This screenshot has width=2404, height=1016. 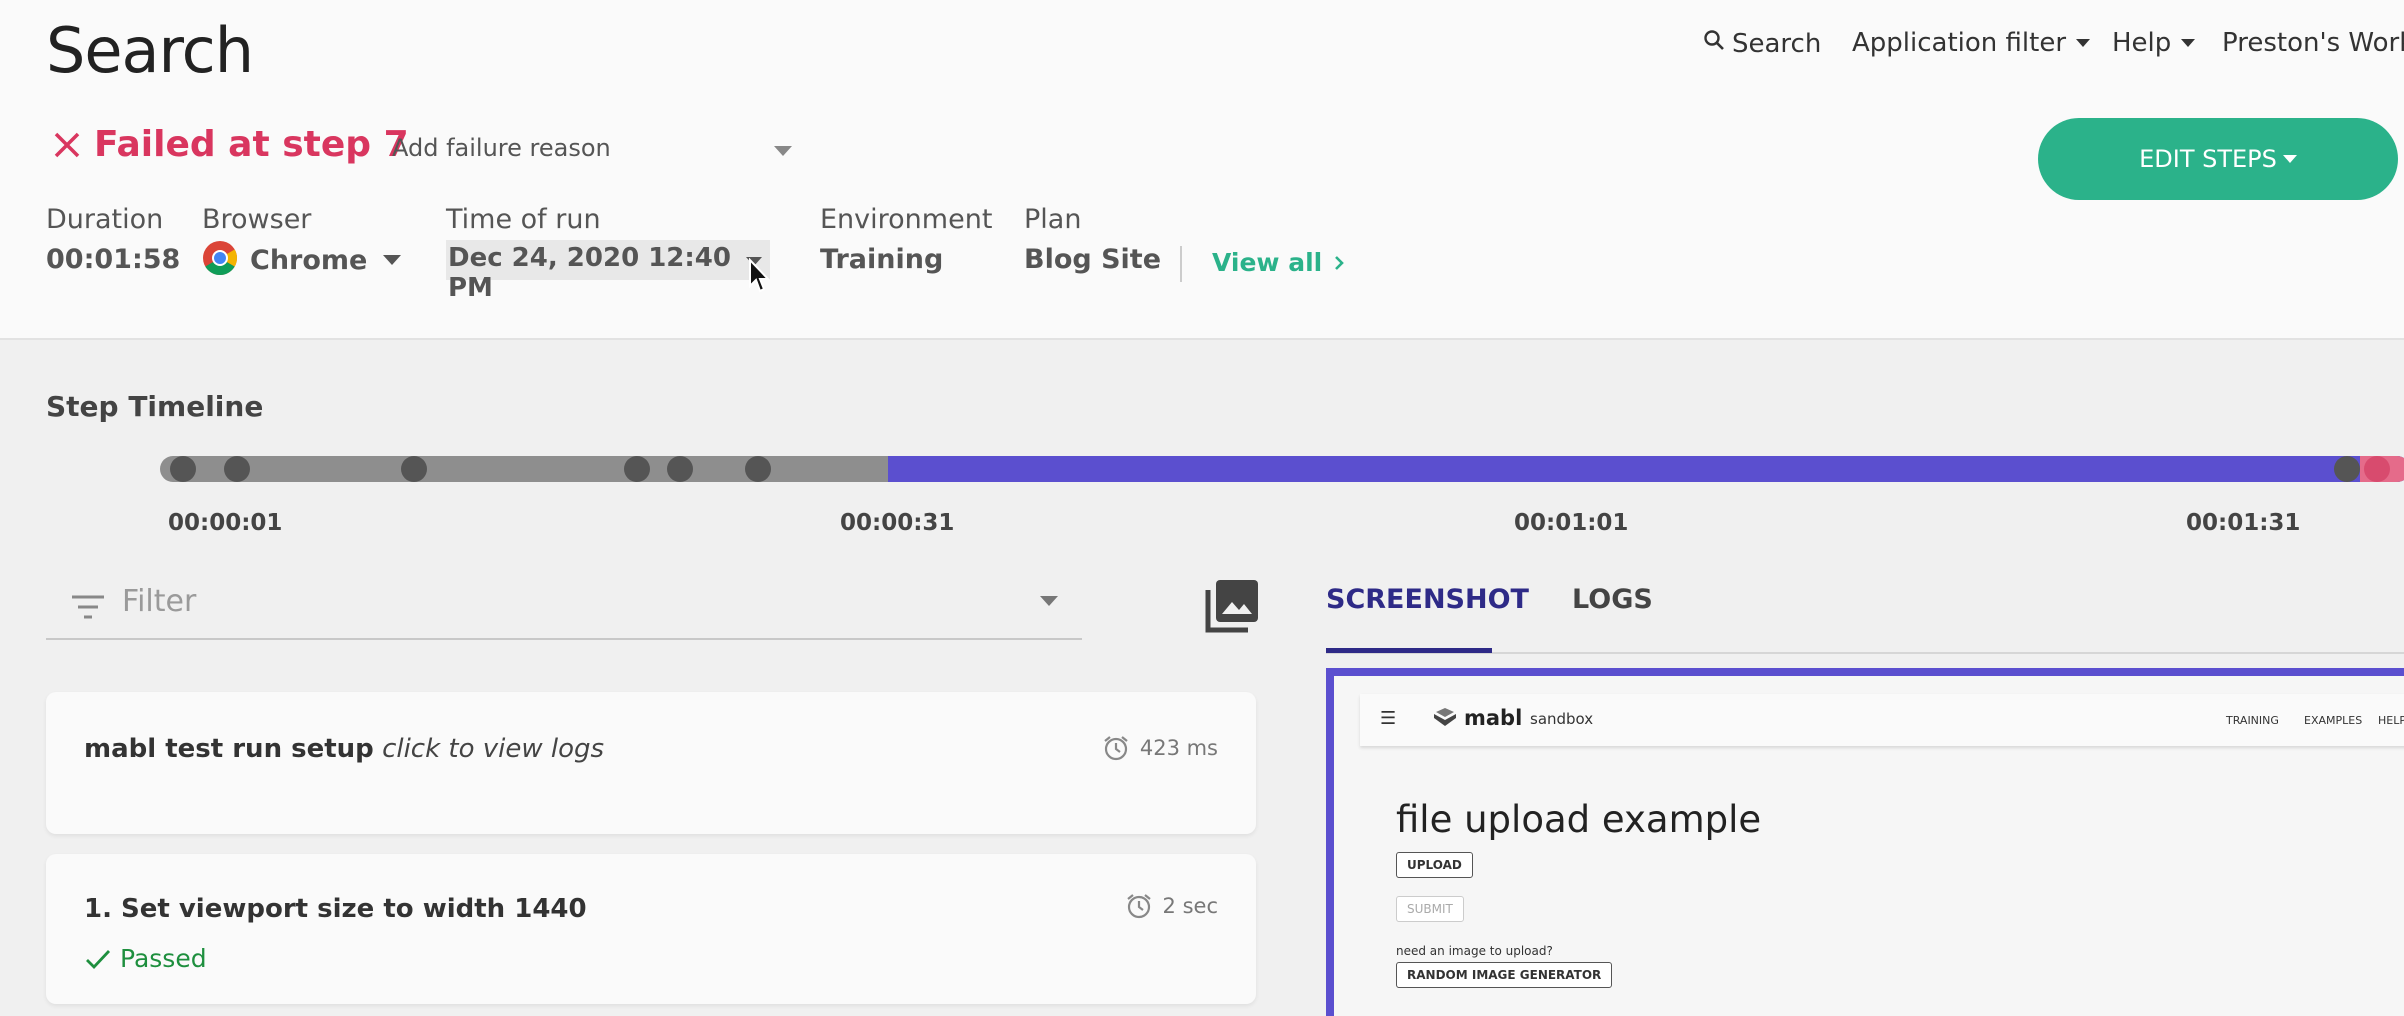 I want to click on view-all-link: View all, so click(x=1279, y=262).